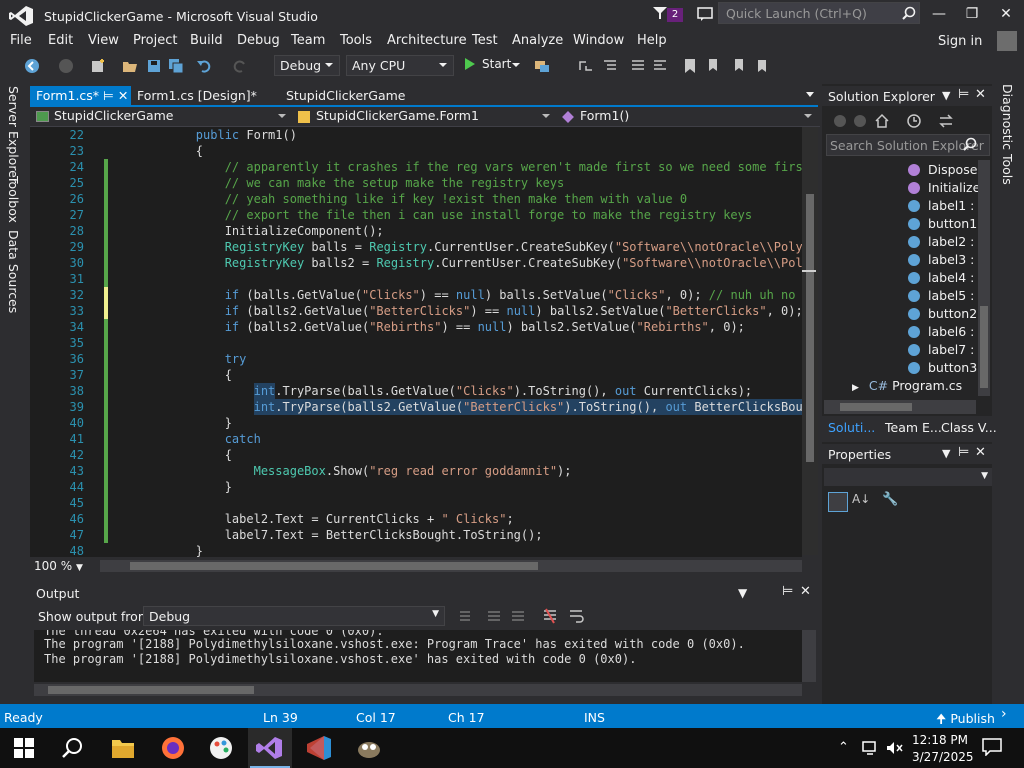 The image size is (1024, 768). Describe the element at coordinates (855, 388) in the screenshot. I see `expand-chevron-icon: ▶` at that location.